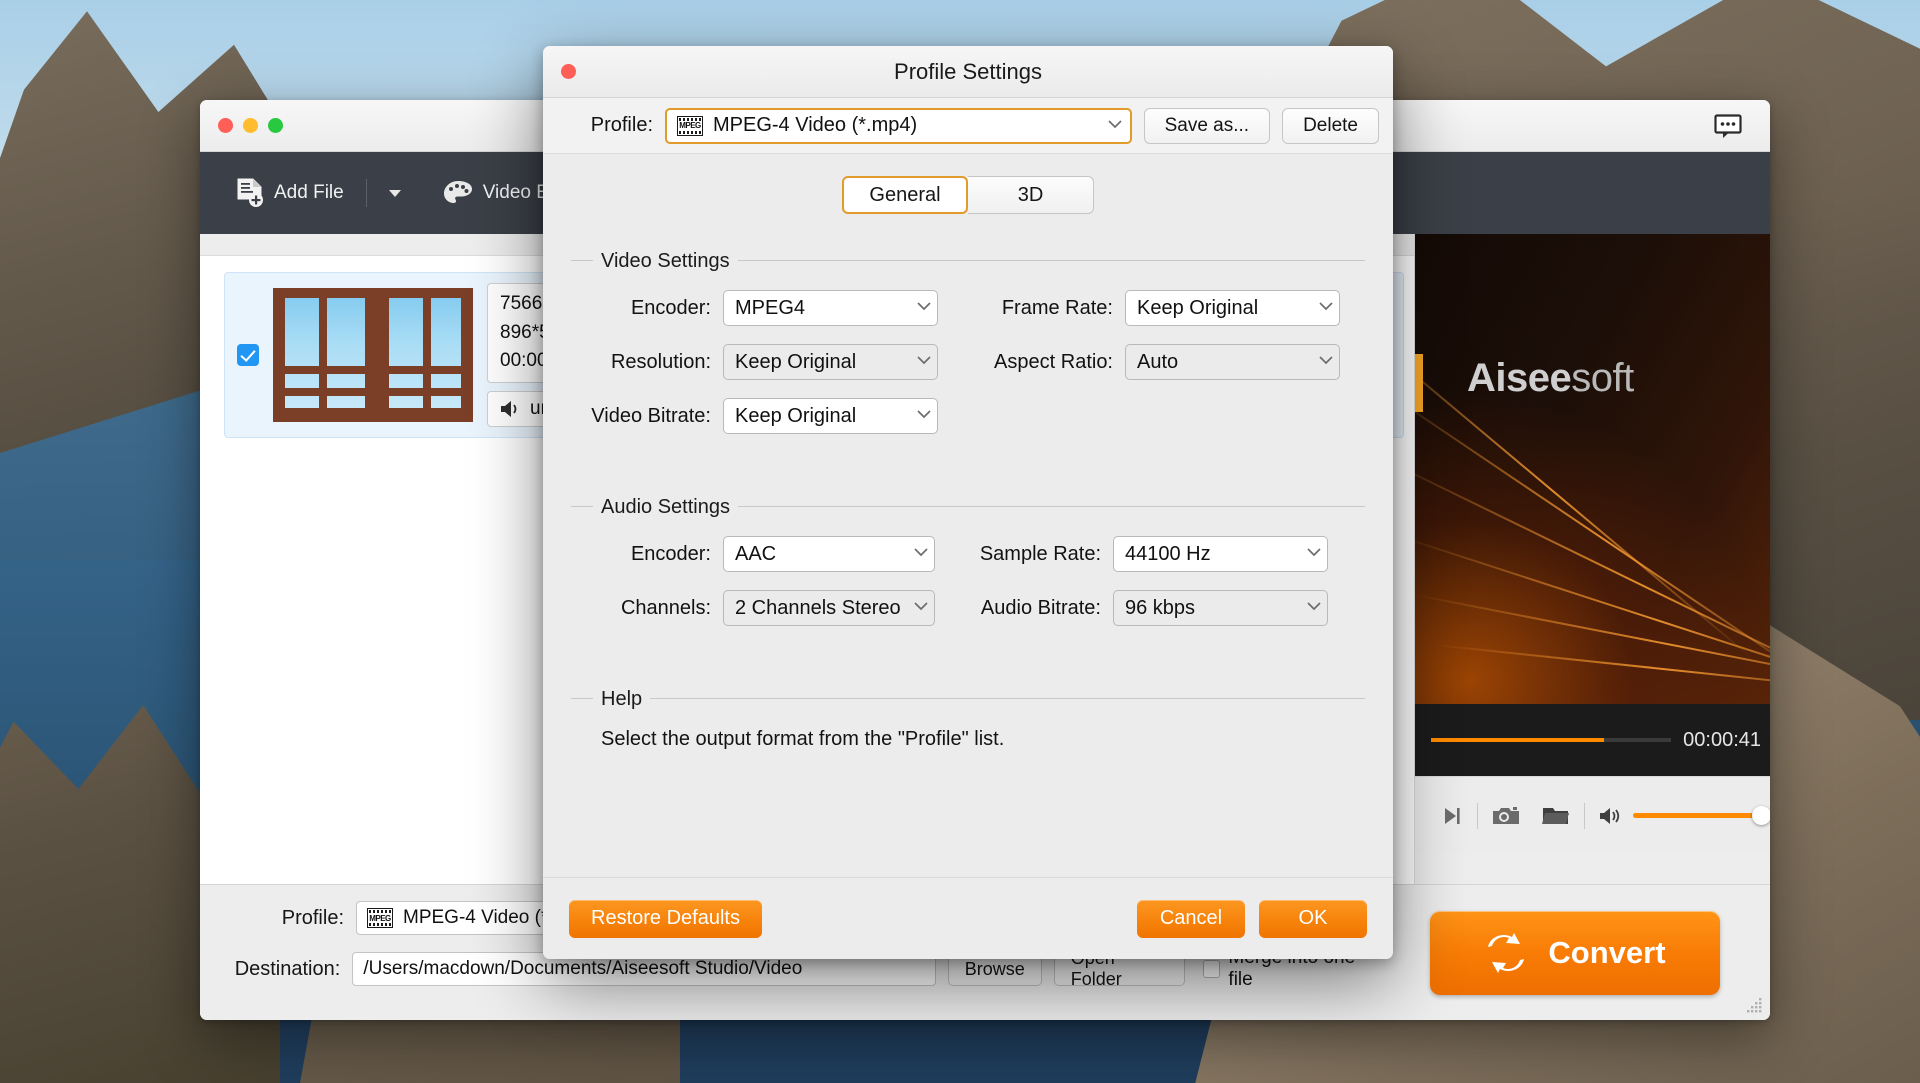 The height and width of the screenshot is (1083, 1920). Describe the element at coordinates (1506, 952) in the screenshot. I see `convert-arrows-icon` at that location.